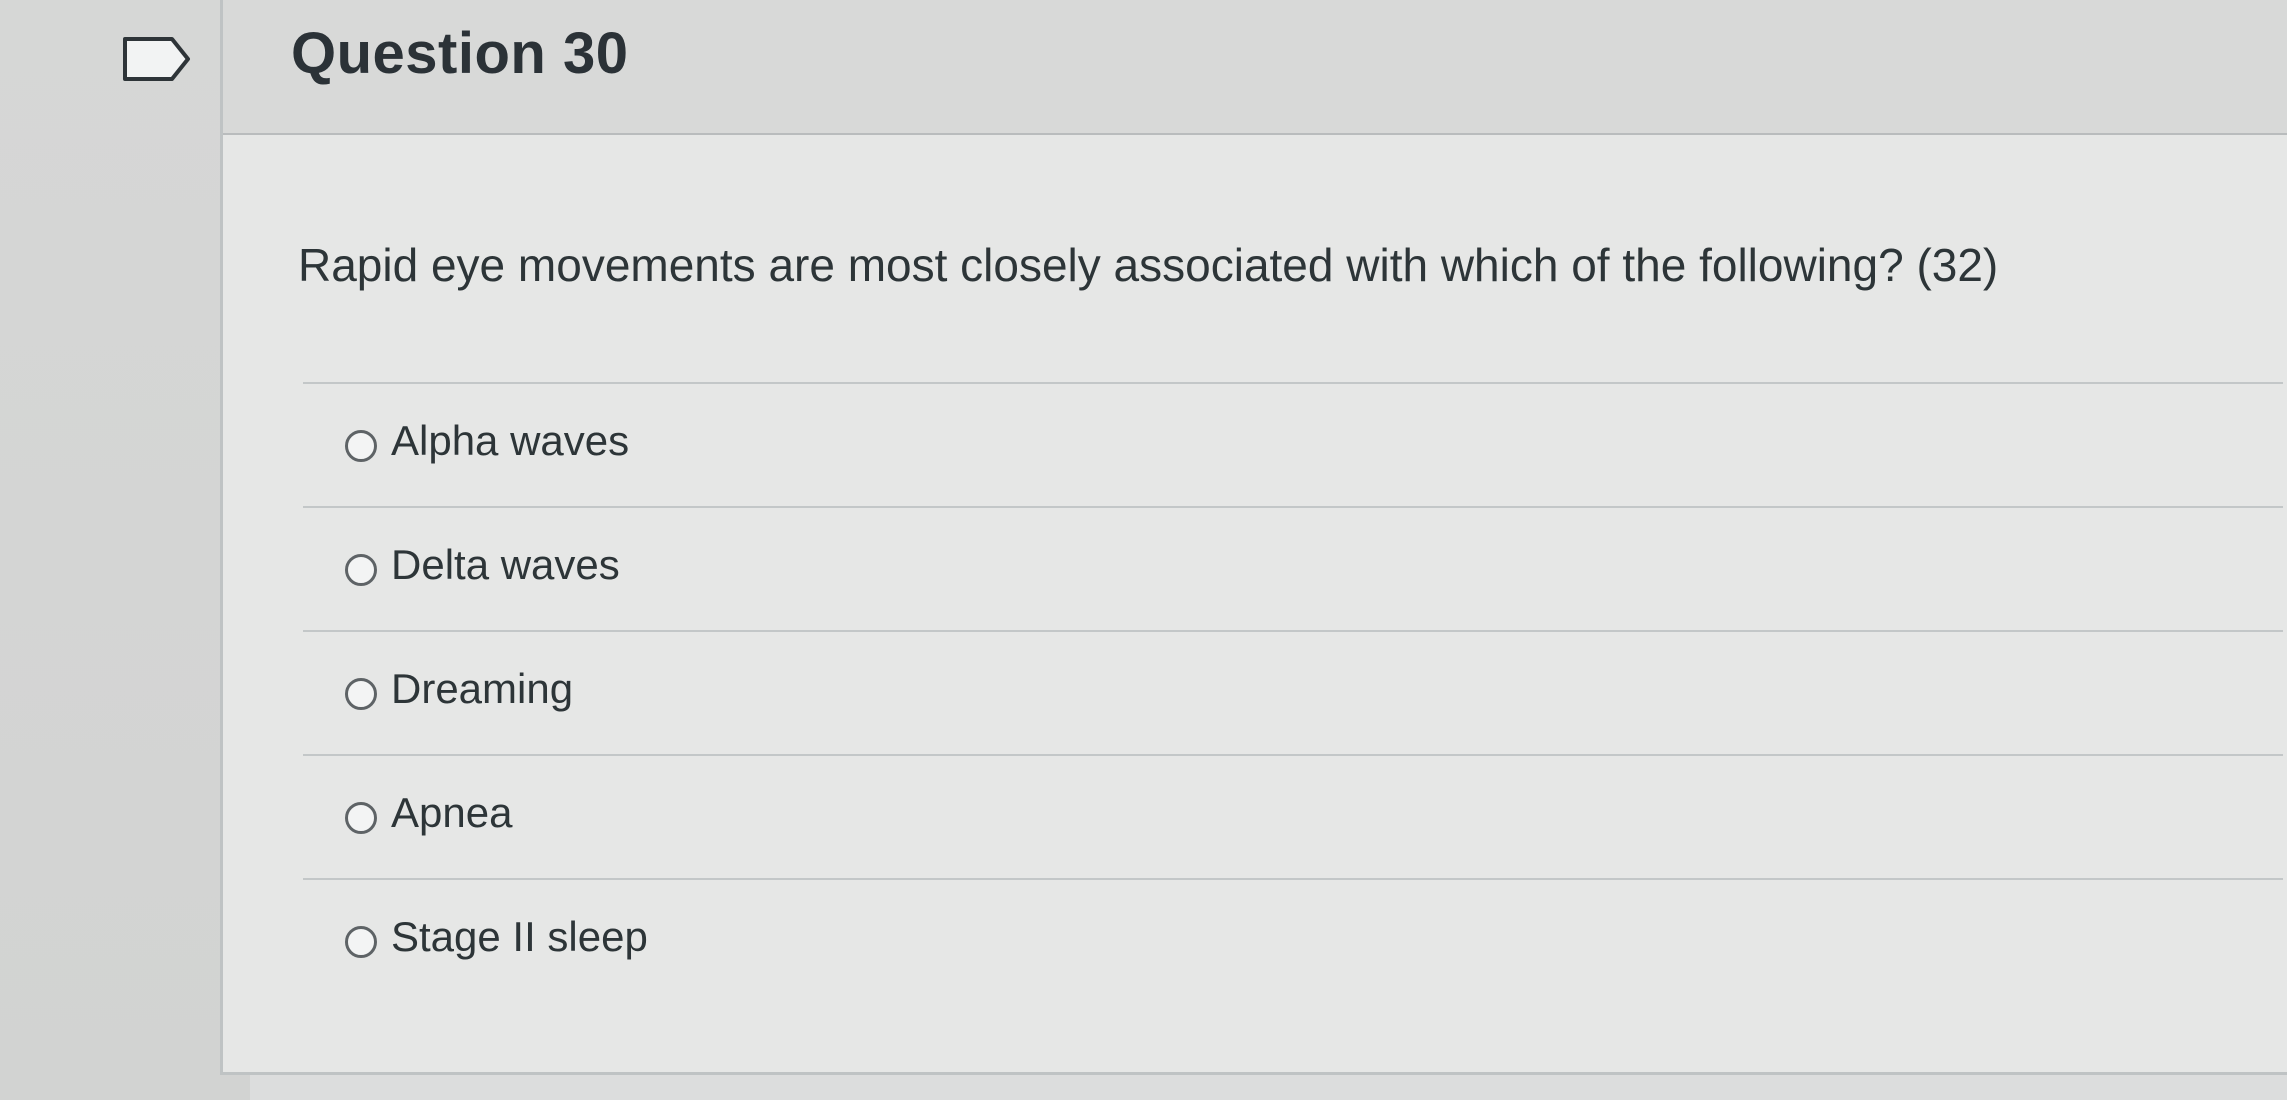  I want to click on flag-question-icon, so click(157, 59).